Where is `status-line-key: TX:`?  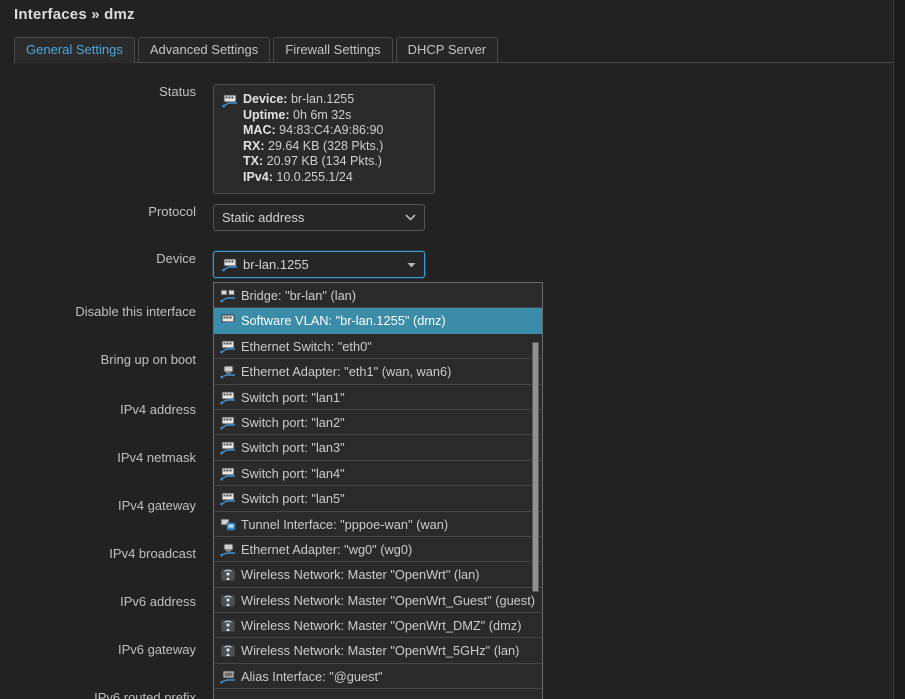
status-line-key: TX: is located at coordinates (253, 161).